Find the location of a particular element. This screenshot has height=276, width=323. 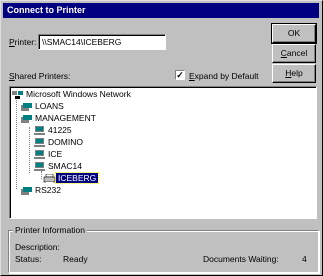

cancel-button: Cancel is located at coordinates (294, 53).